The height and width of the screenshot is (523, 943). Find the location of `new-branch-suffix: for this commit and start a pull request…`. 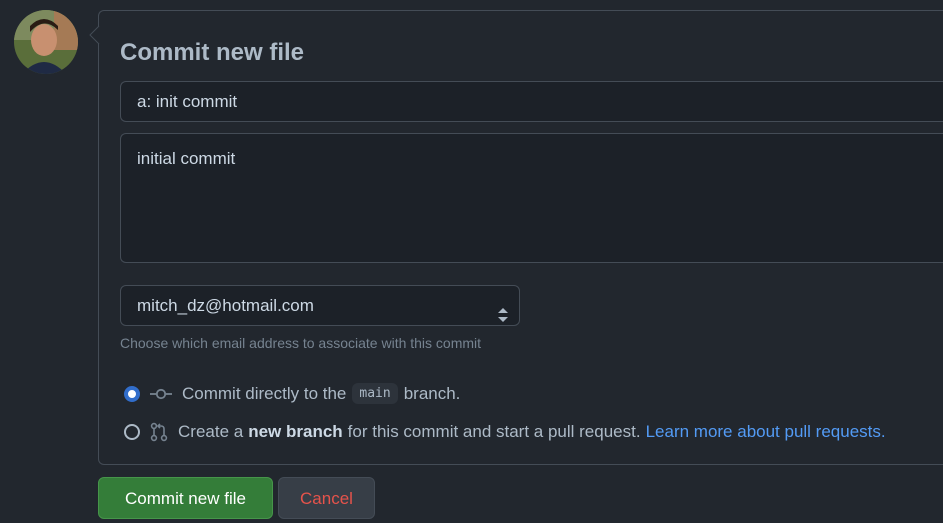

new-branch-suffix: for this commit and start a pull request… is located at coordinates (494, 431).